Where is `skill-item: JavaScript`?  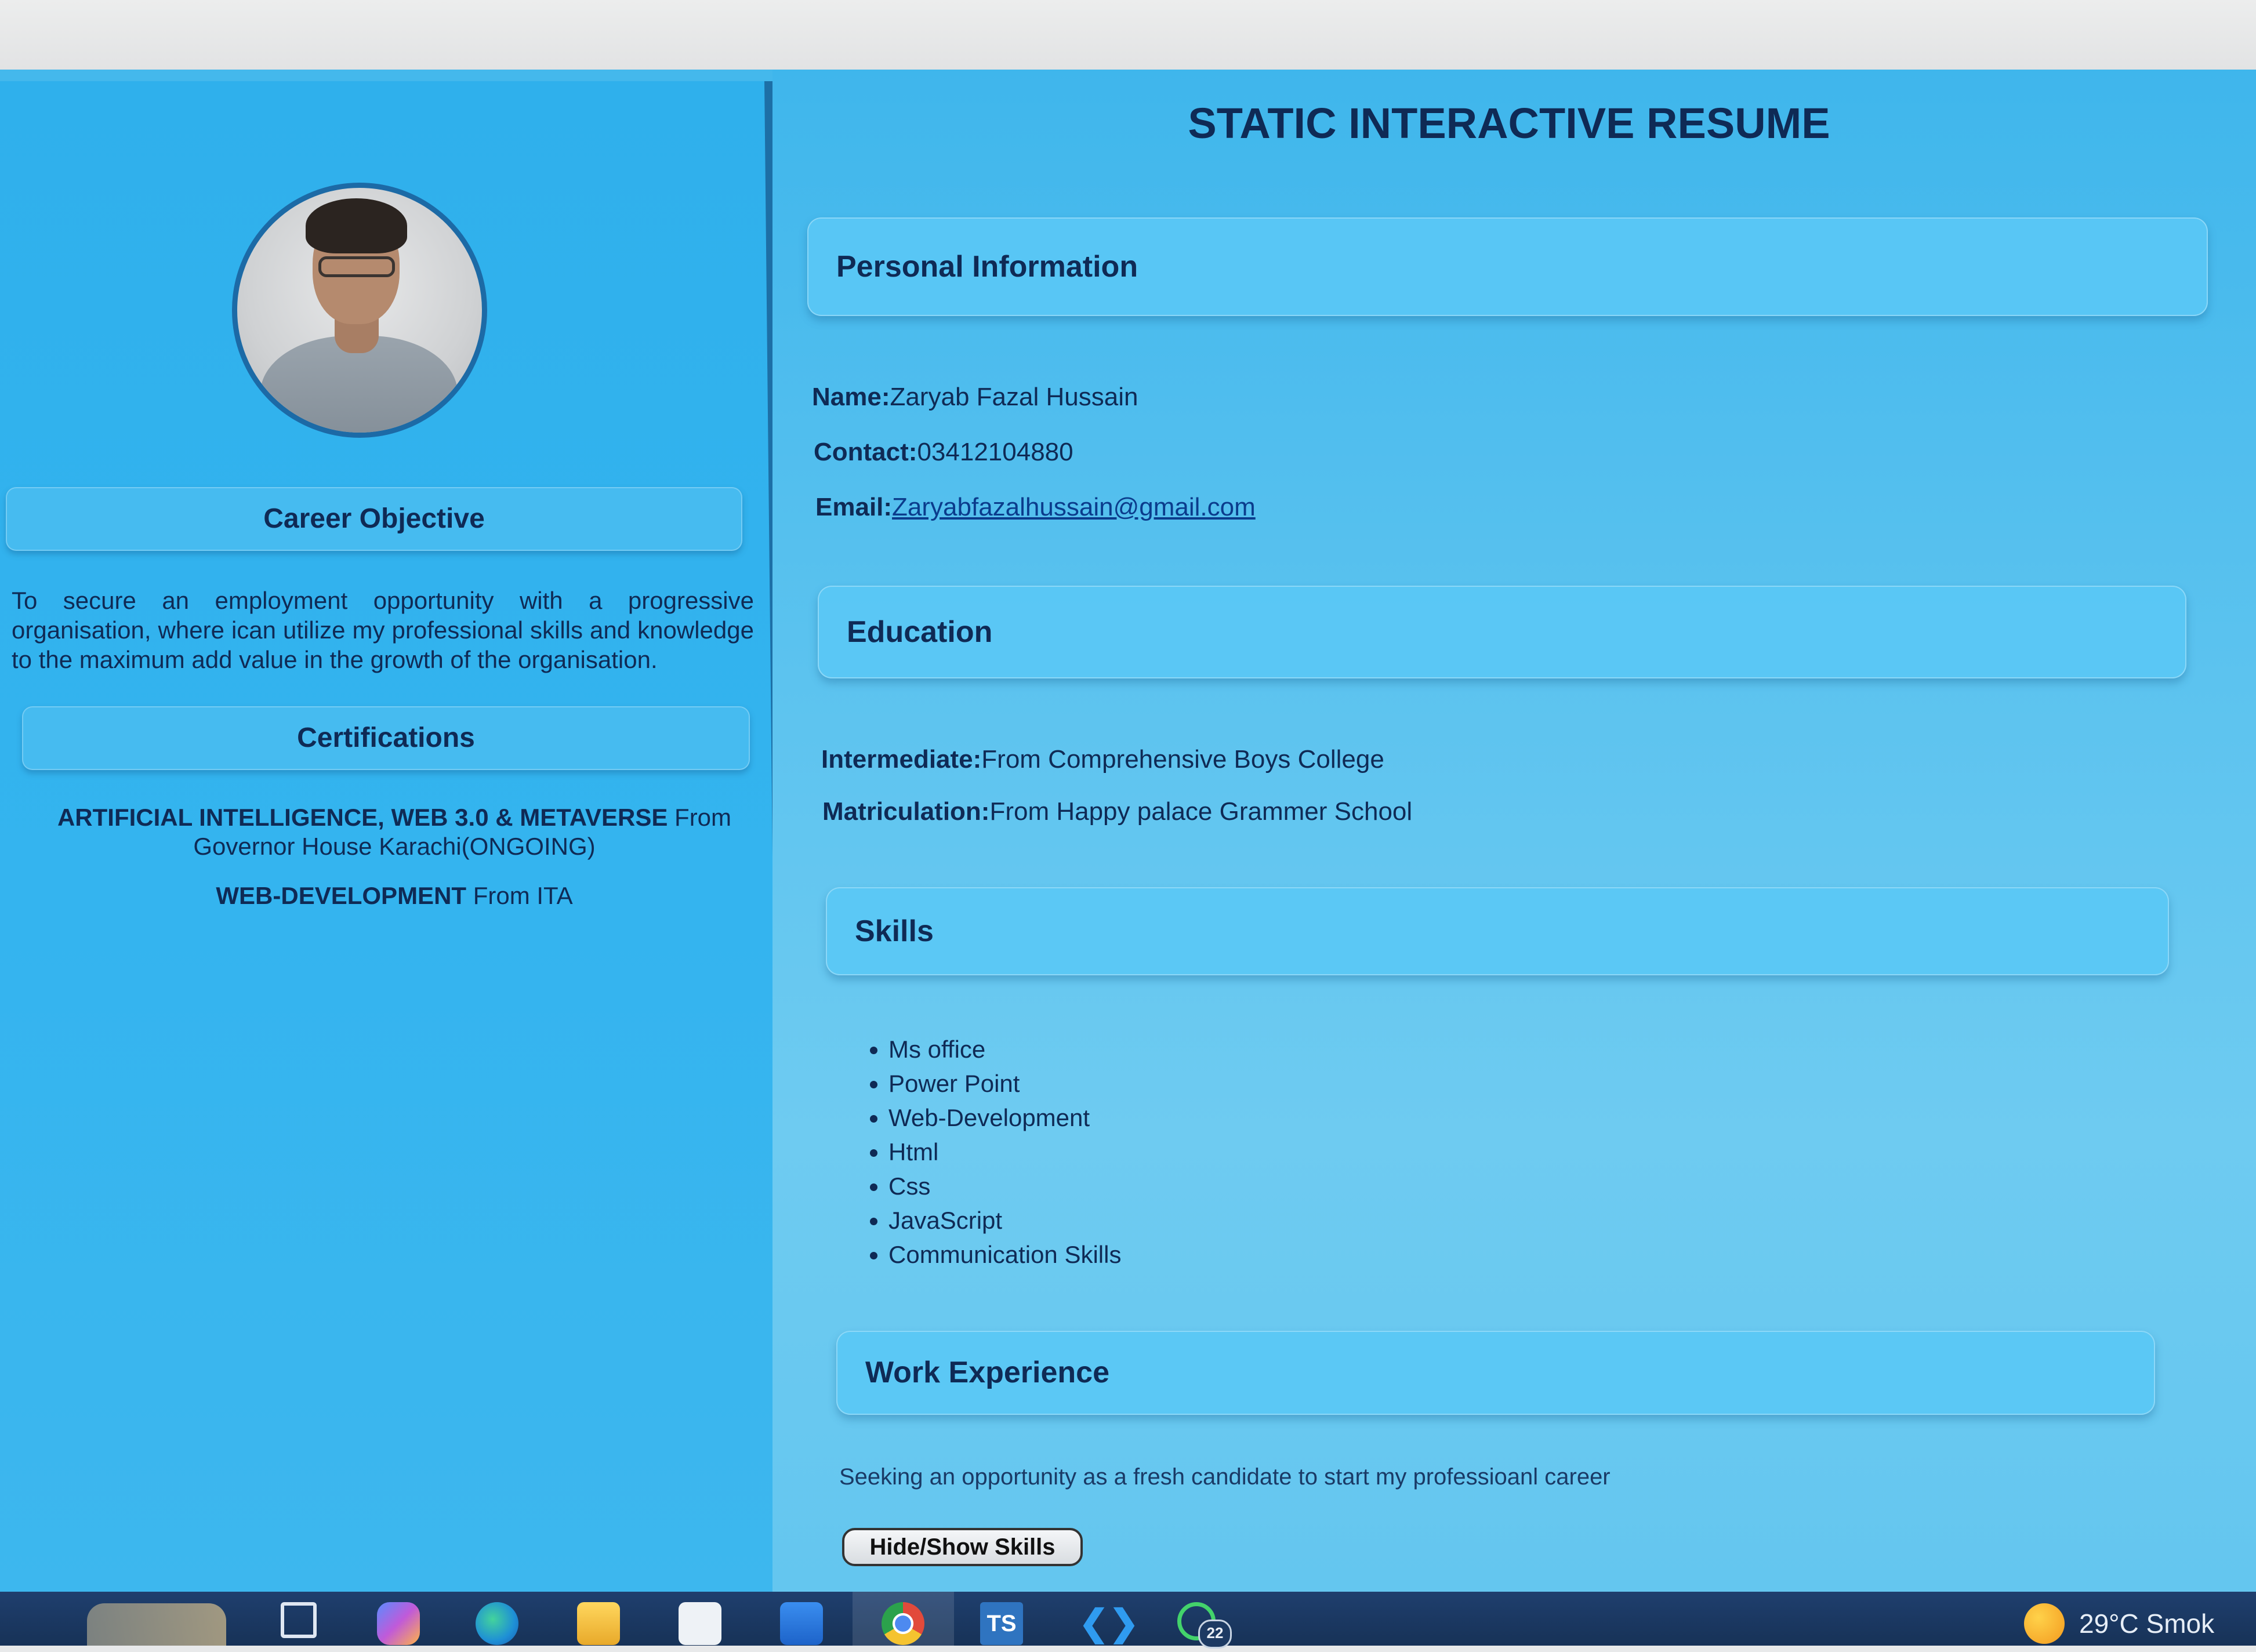
skill-item: JavaScript is located at coordinates (1004, 1220).